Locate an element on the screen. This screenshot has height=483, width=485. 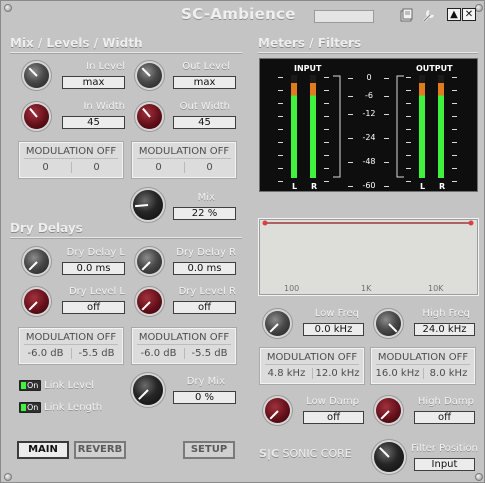
input-l-meter is located at coordinates (294, 126).